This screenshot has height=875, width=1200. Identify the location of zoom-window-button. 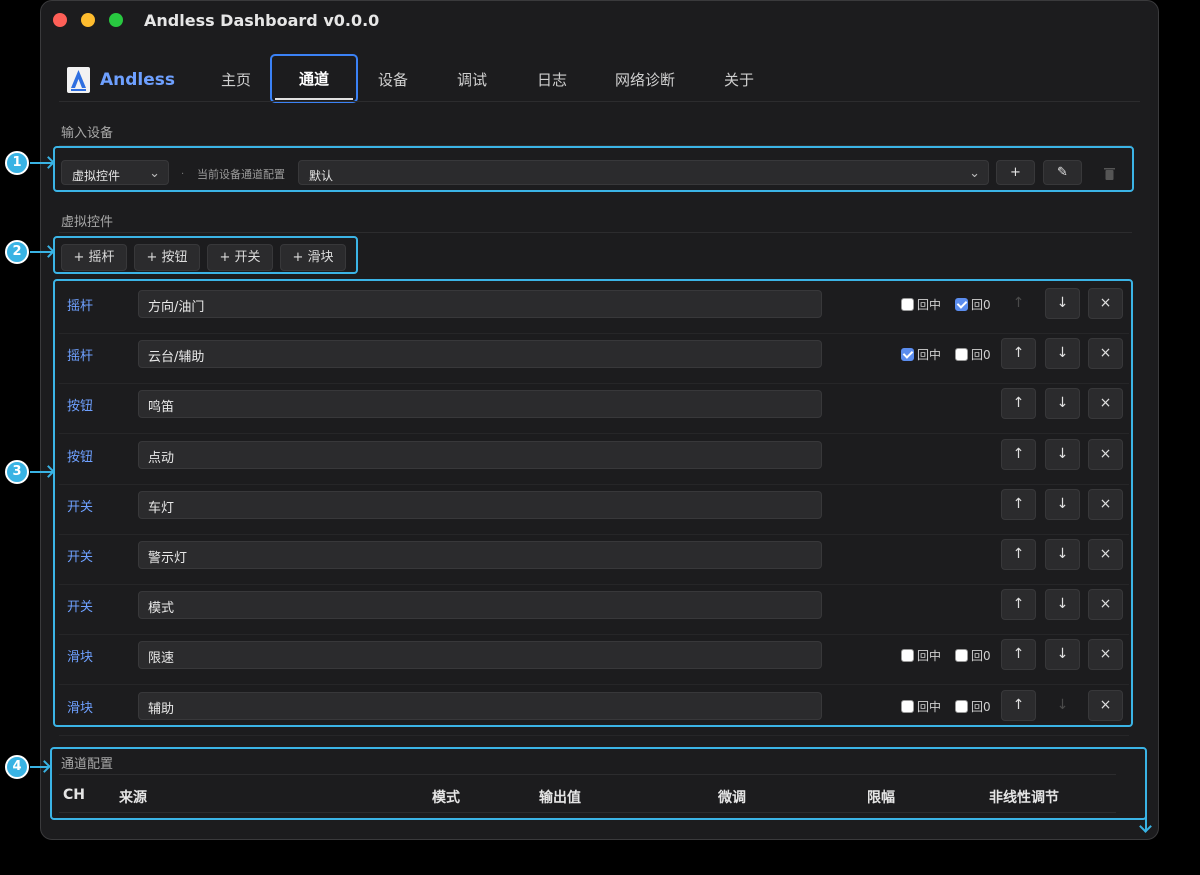
(116, 20).